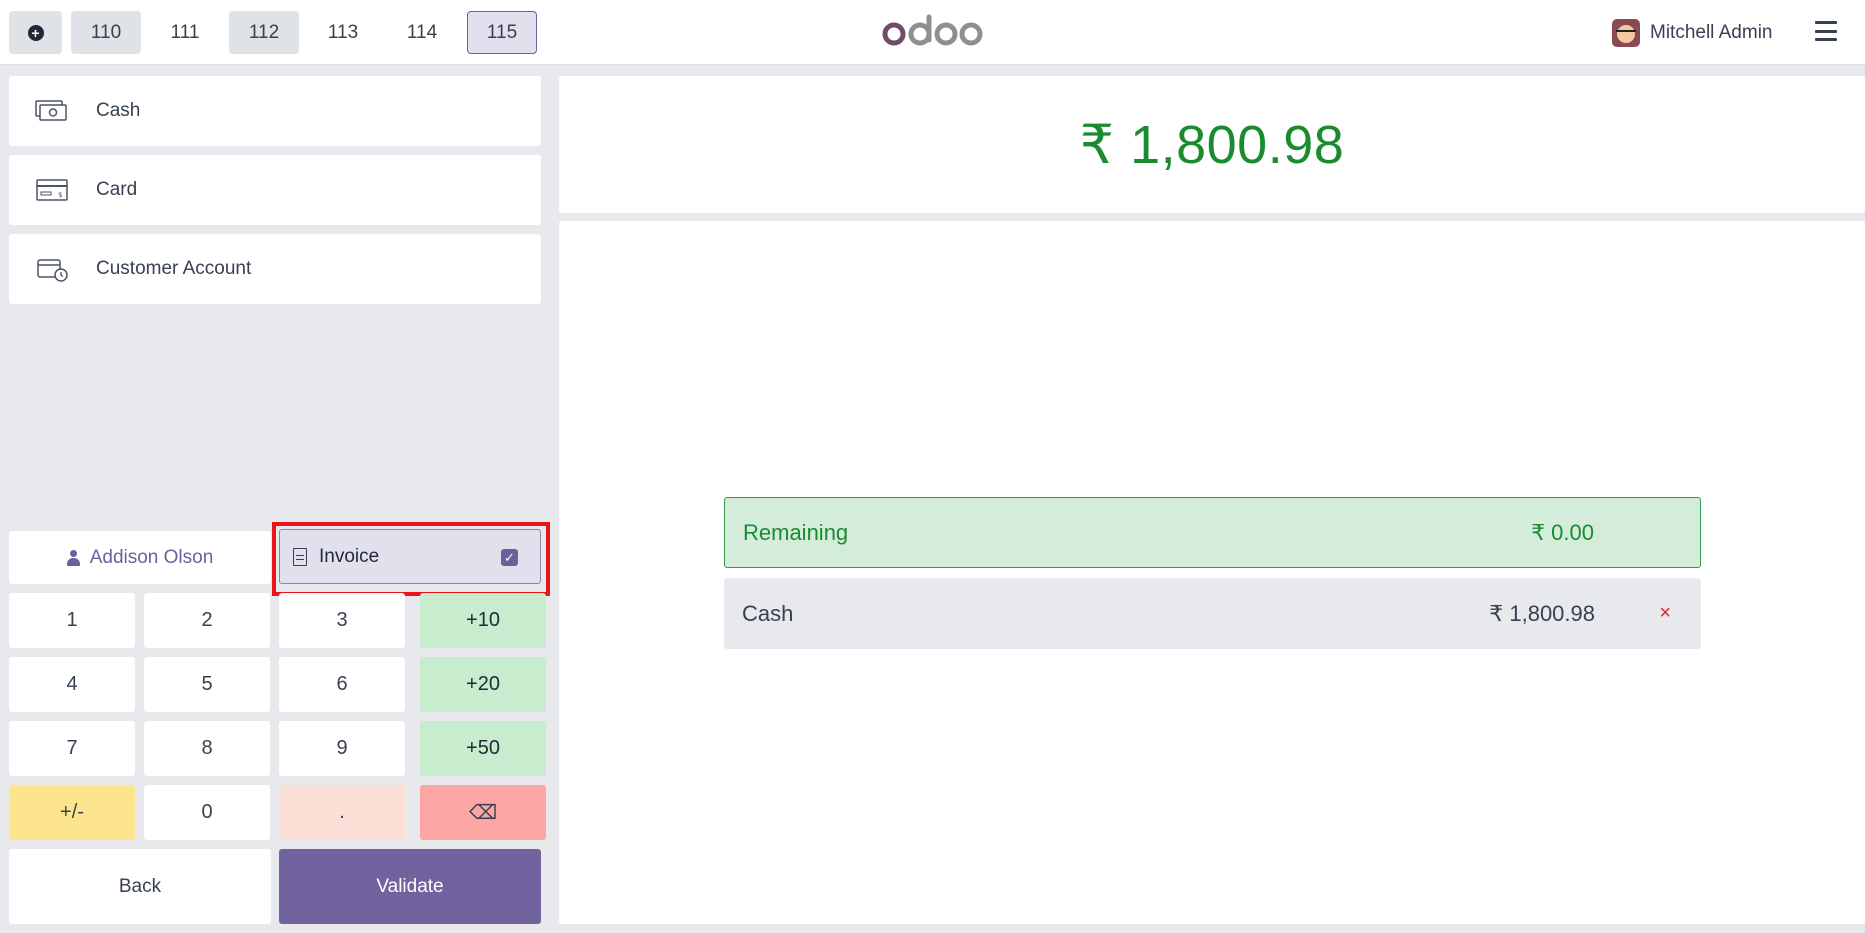 The width and height of the screenshot is (1865, 933). I want to click on user-name: Mitchell Admin, so click(1711, 32).